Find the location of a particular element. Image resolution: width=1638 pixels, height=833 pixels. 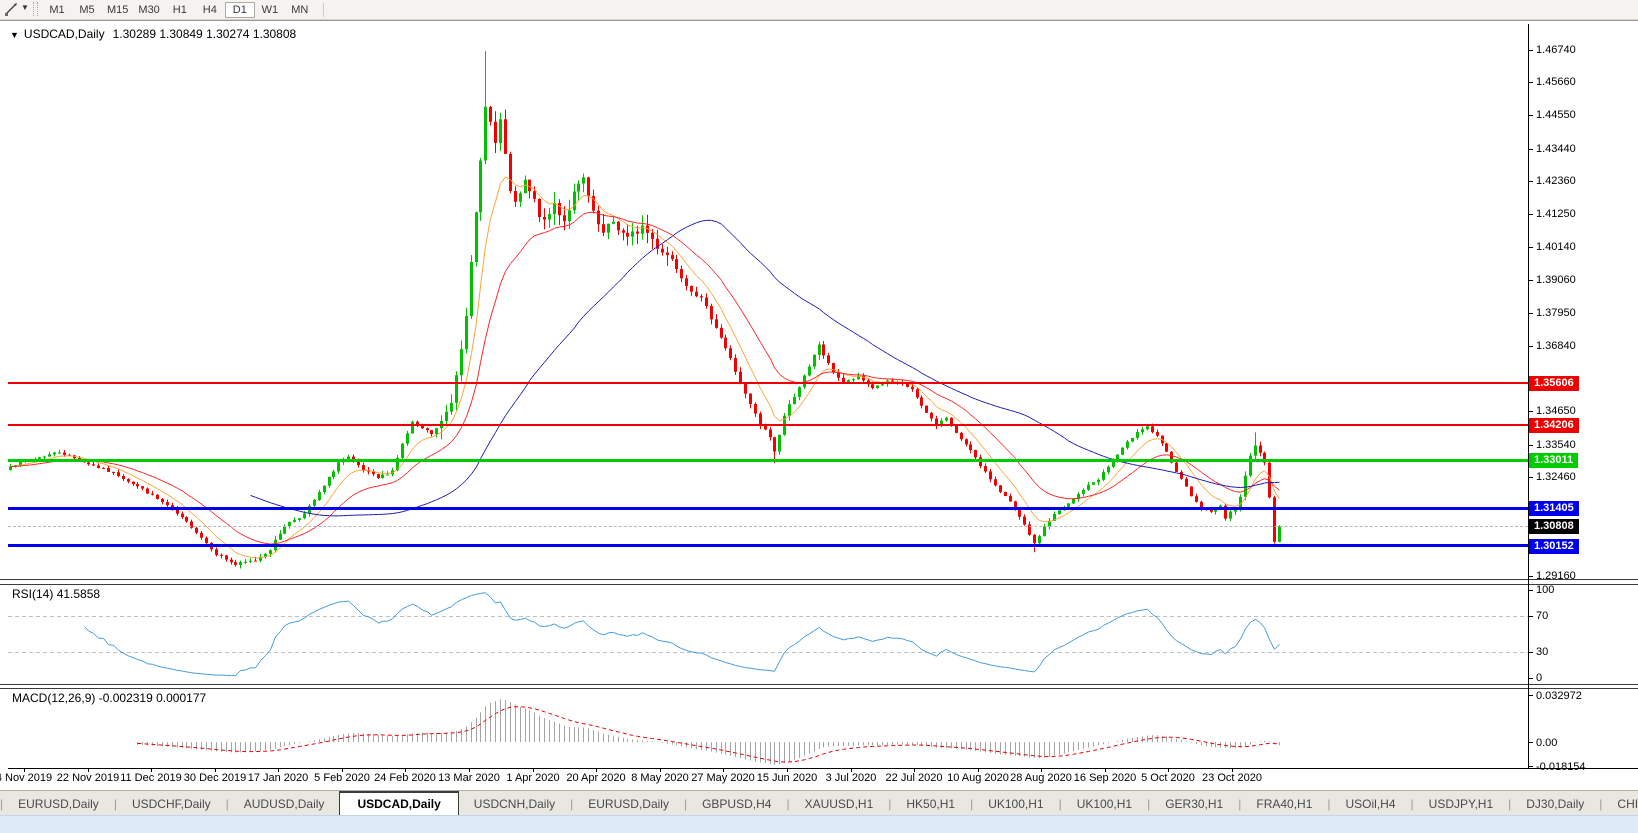

chart-tab-audusd-daily: AUDUSD,Daily is located at coordinates (284, 803).